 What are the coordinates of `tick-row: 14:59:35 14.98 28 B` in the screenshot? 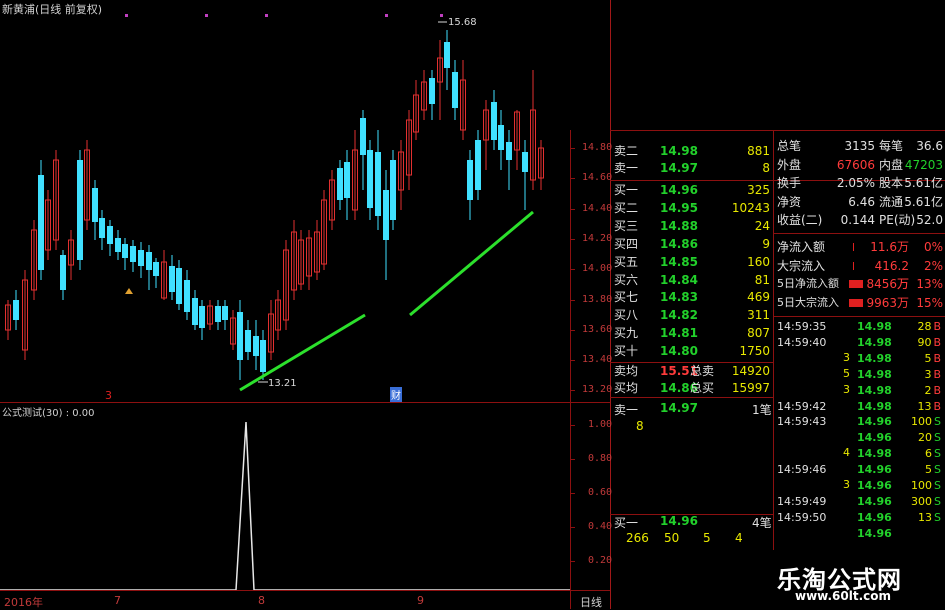 It's located at (860, 327).